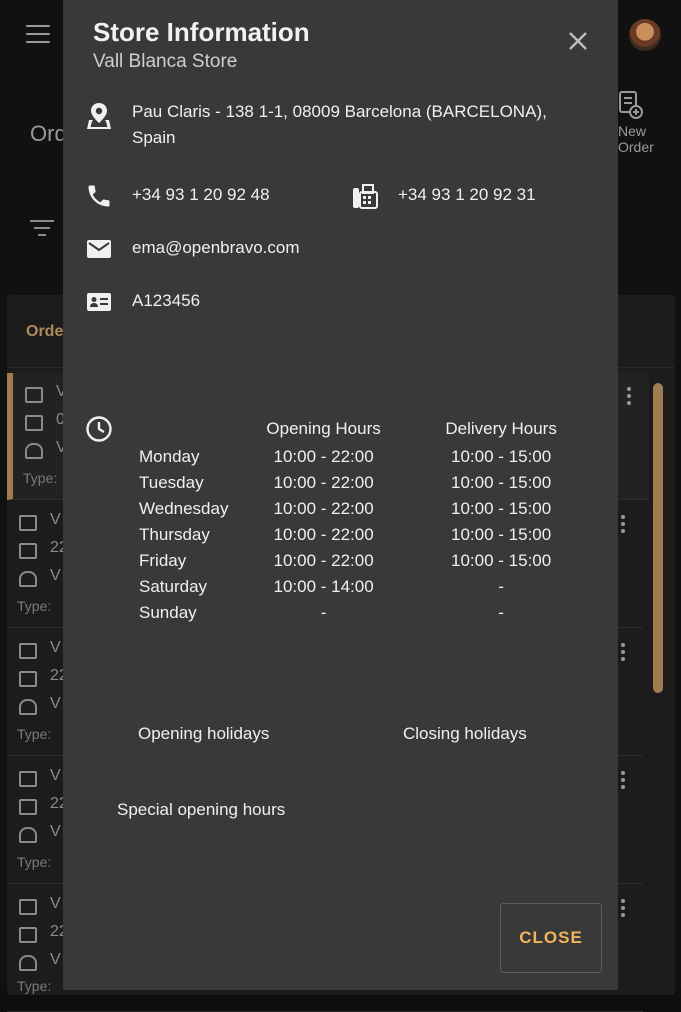 This screenshot has height=1012, width=681. Describe the element at coordinates (378, 483) in the screenshot. I see `hours-row: Tuesday 10:00 - 22:00 10:00 - 15:00` at that location.